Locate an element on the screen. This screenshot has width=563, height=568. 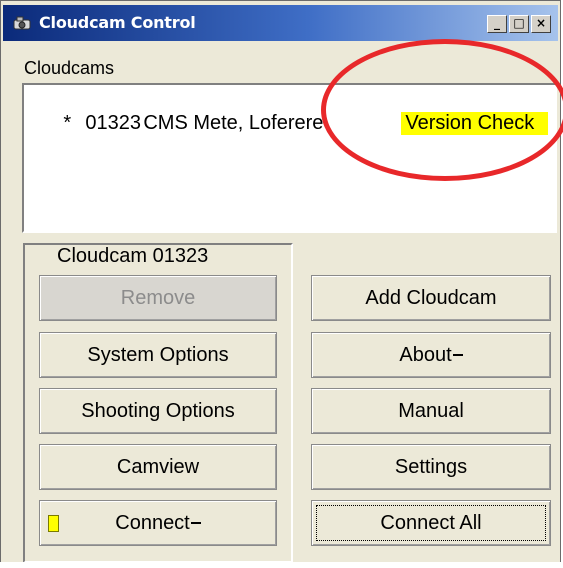
window-title: Cloudcam Control is located at coordinates (117, 22).